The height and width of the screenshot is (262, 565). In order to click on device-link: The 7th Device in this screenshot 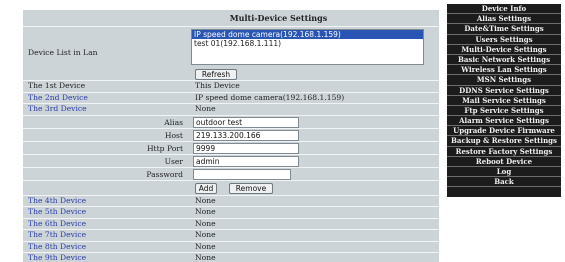, I will do `click(57, 235)`.